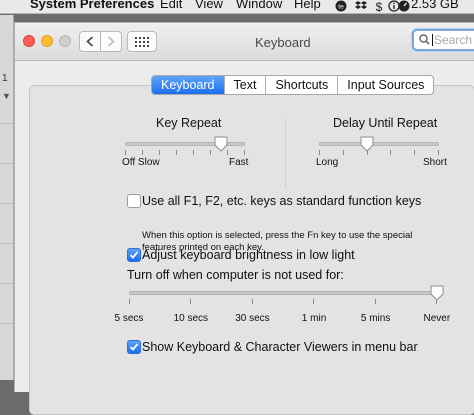 The height and width of the screenshot is (415, 474). I want to click on brightness-checkbox, so click(134, 255).